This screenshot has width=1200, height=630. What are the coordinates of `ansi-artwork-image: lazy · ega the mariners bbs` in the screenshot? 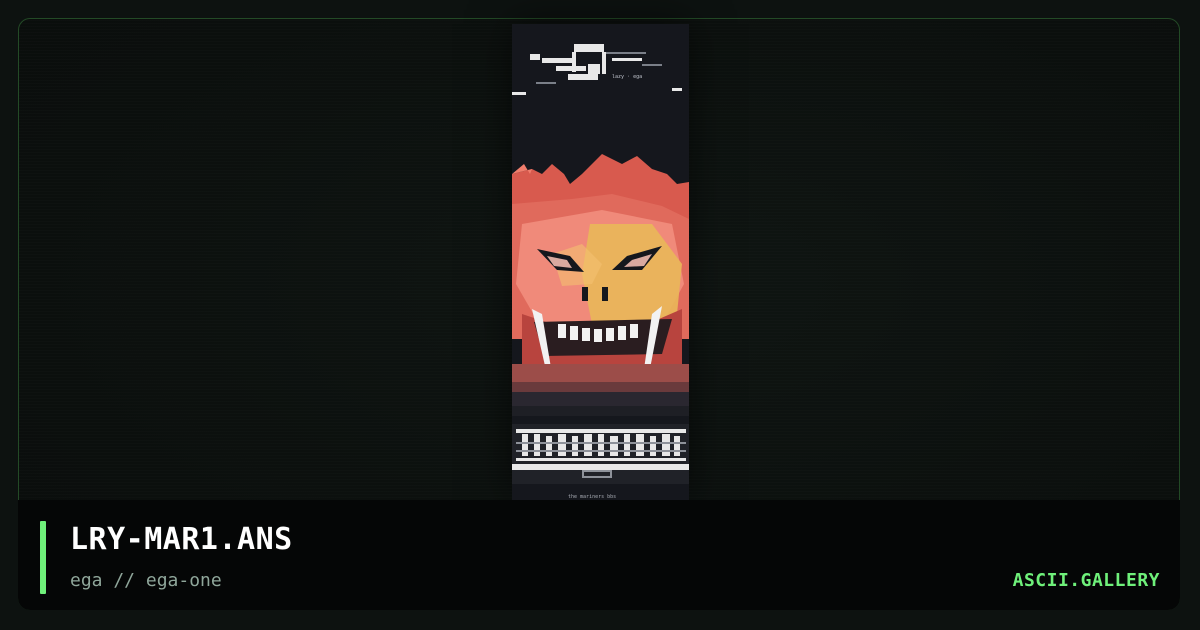 It's located at (600, 262).